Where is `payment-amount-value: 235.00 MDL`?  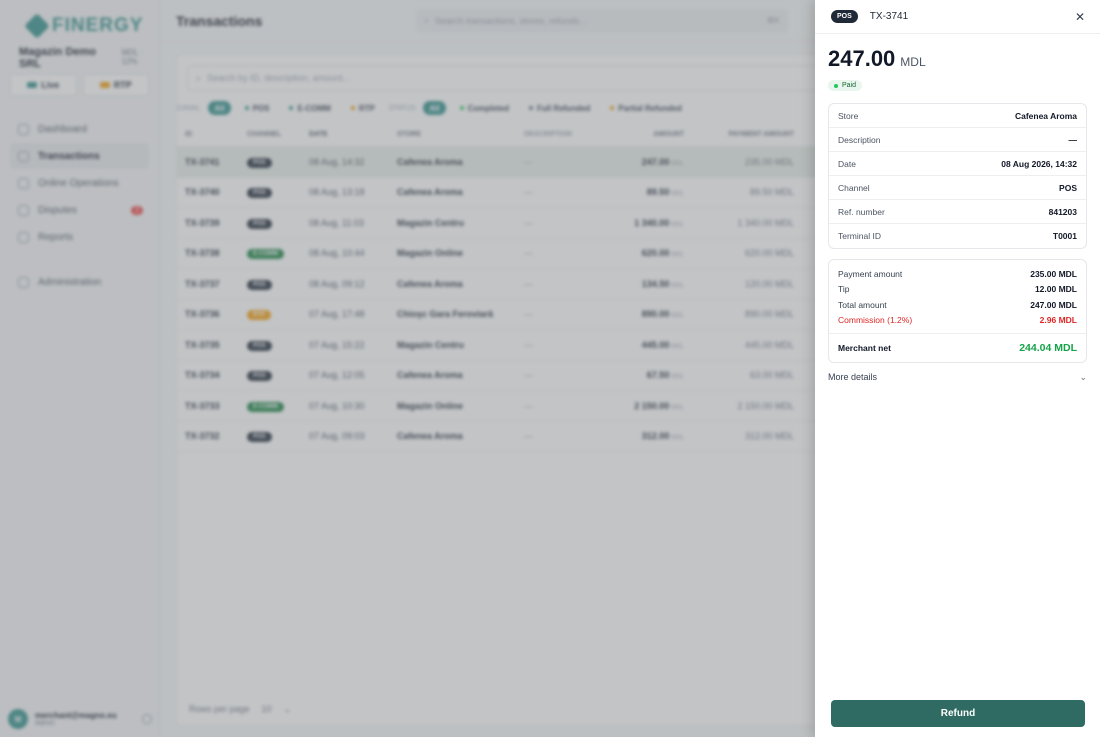
payment-amount-value: 235.00 MDL is located at coordinates (1053, 273).